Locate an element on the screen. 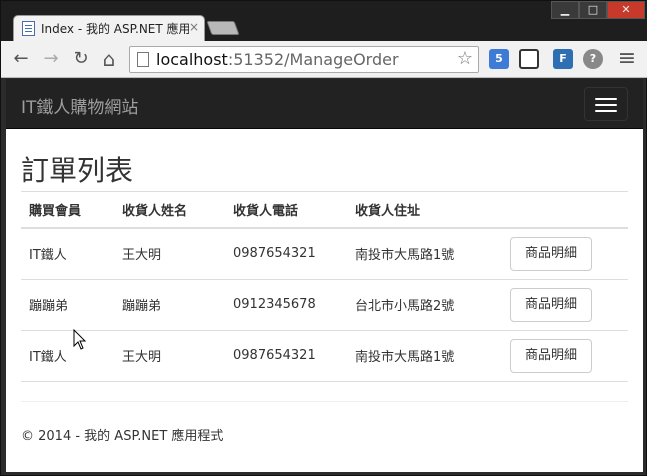  back-icon: ← is located at coordinates (21, 59).